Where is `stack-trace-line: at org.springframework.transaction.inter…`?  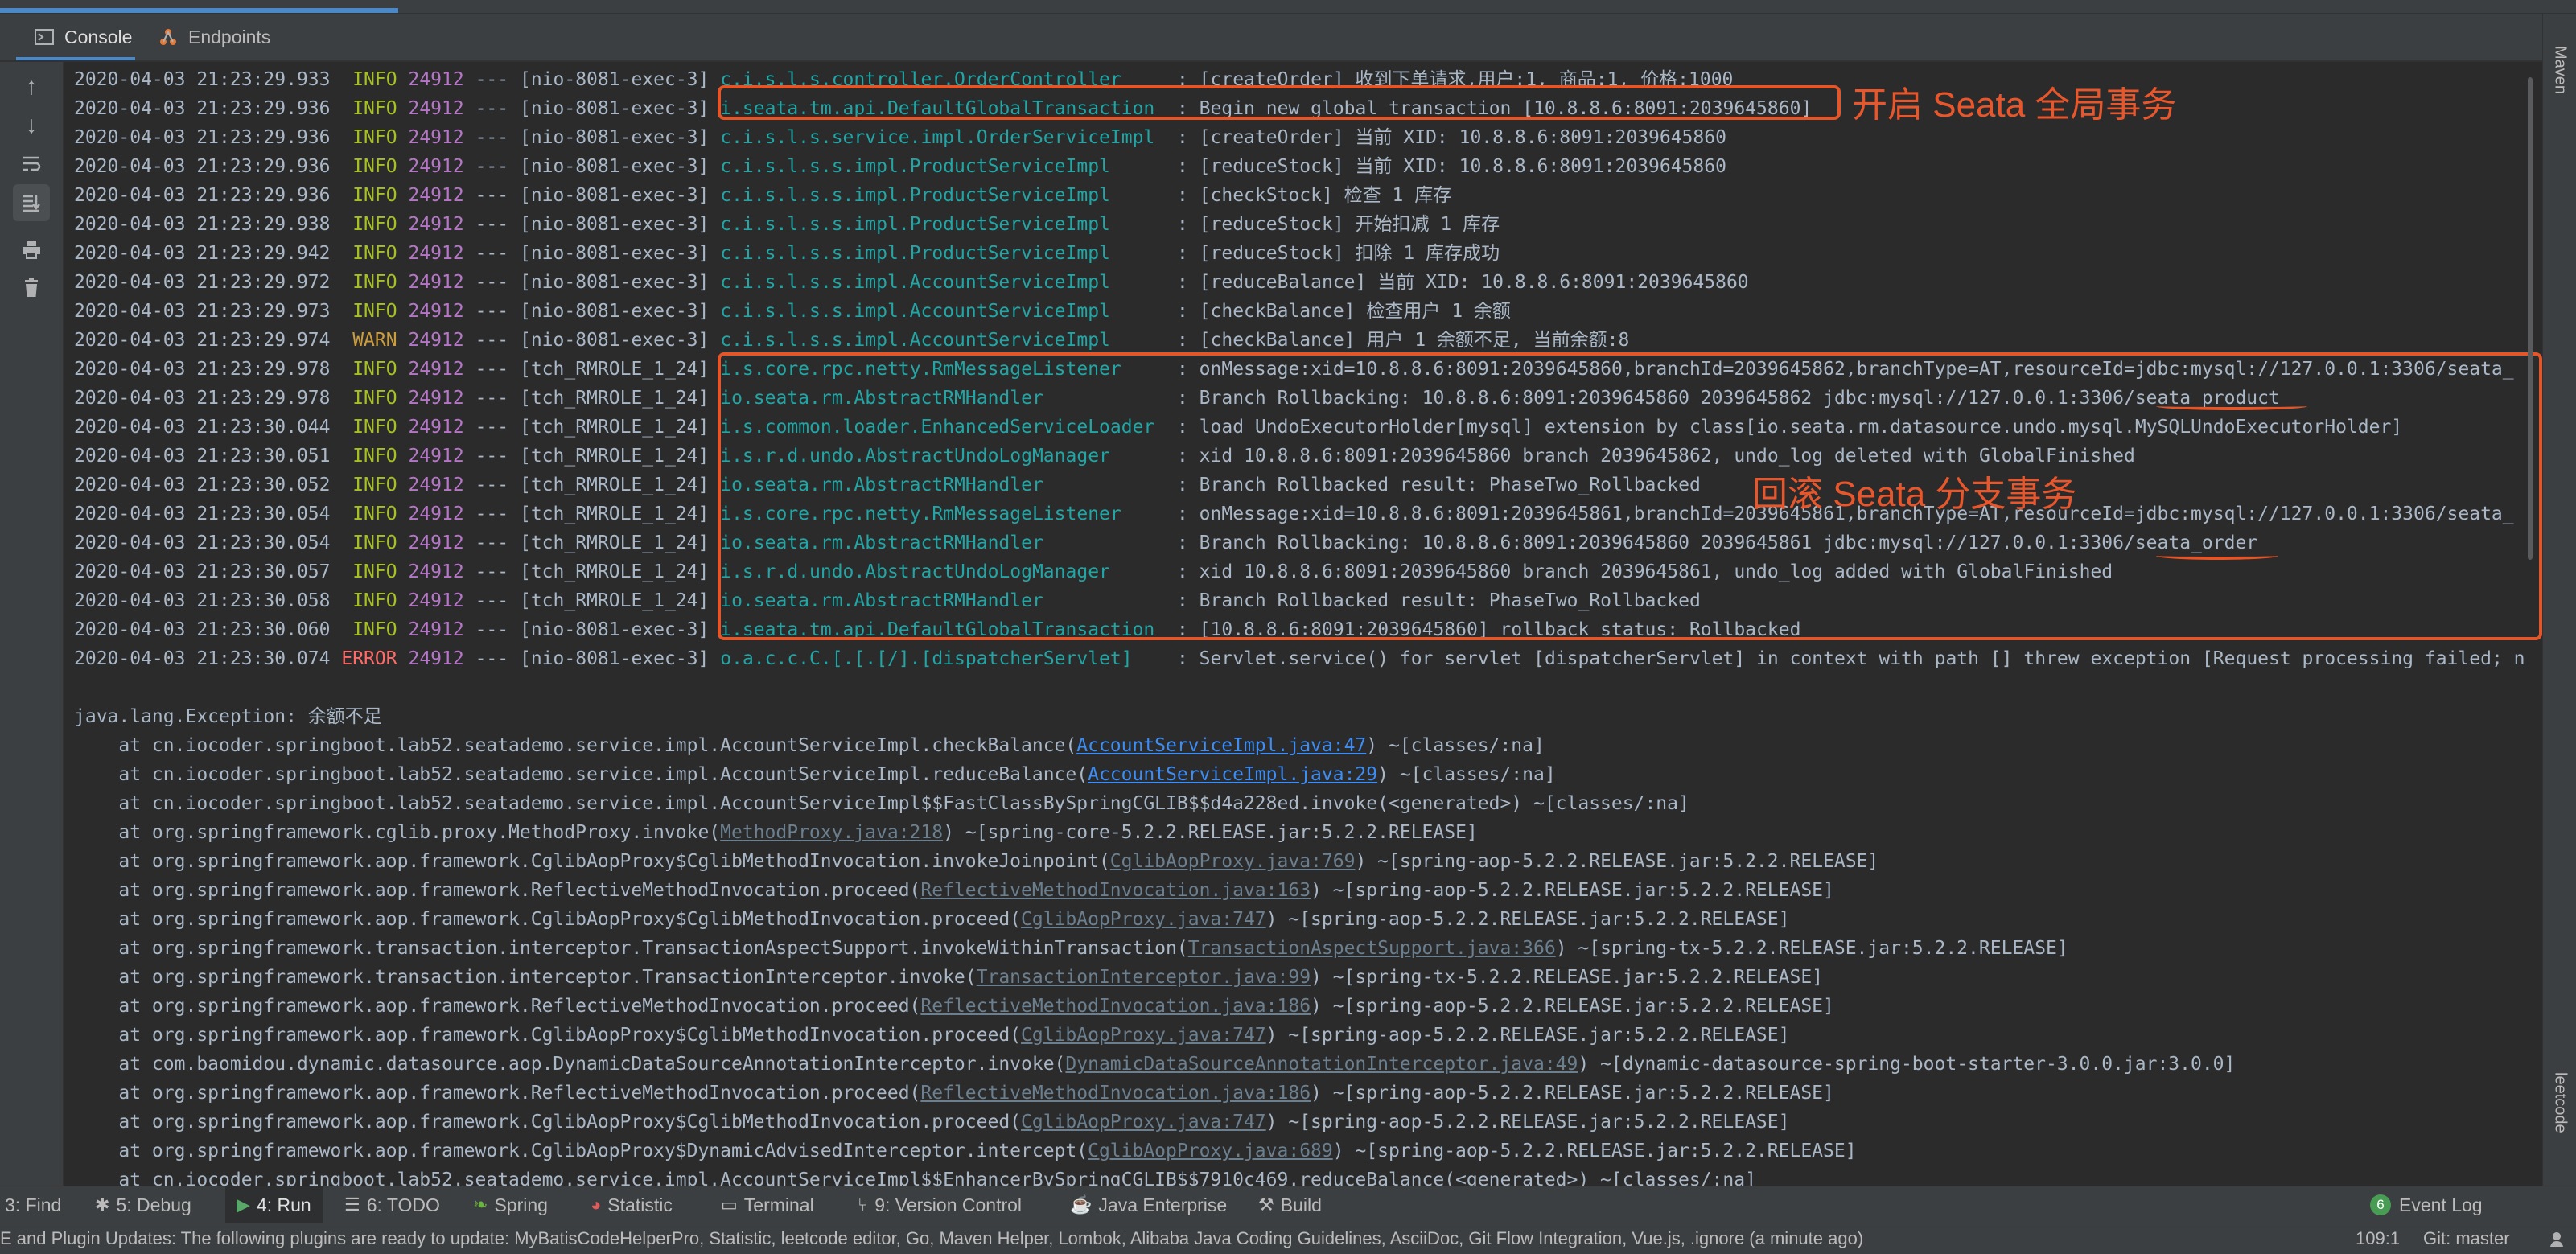
stack-trace-line: at org.springframework.transaction.inter… is located at coordinates (948, 977).